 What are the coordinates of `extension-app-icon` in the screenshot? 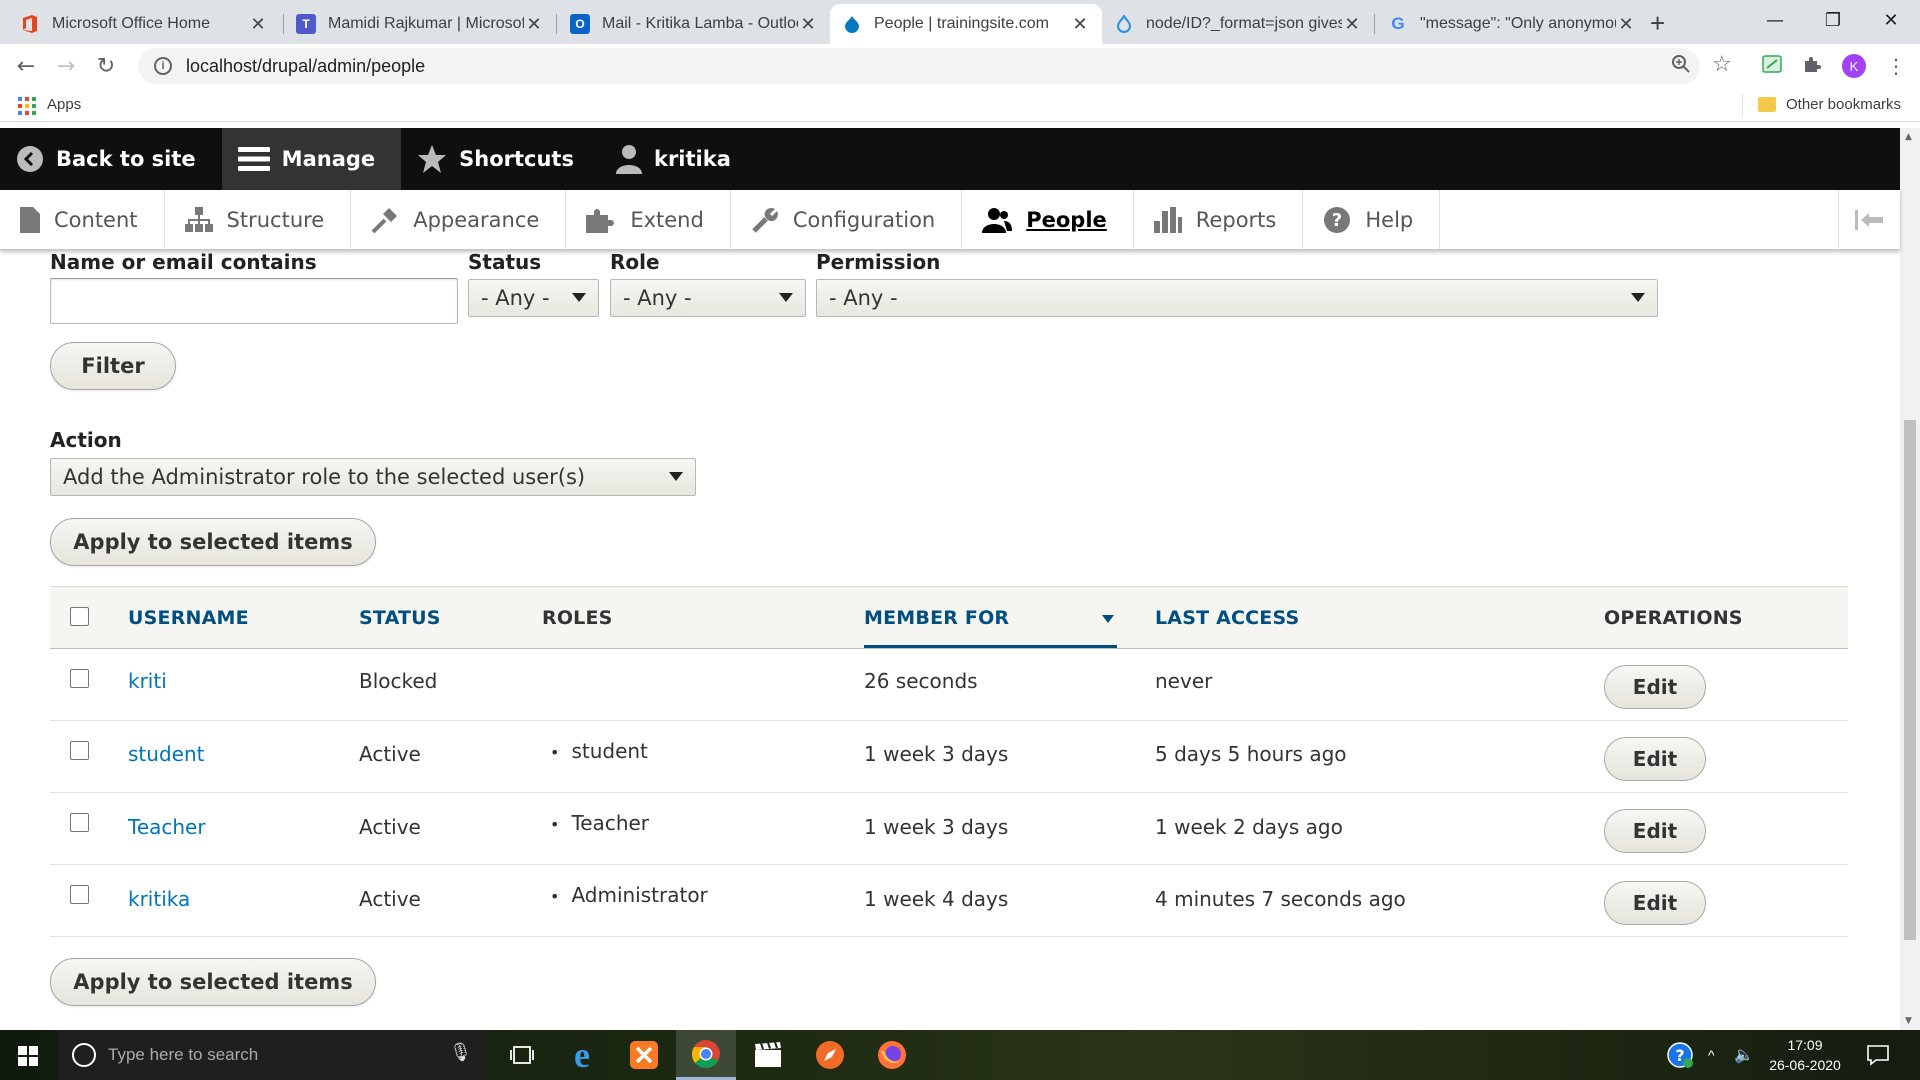 It's located at (1772, 66).